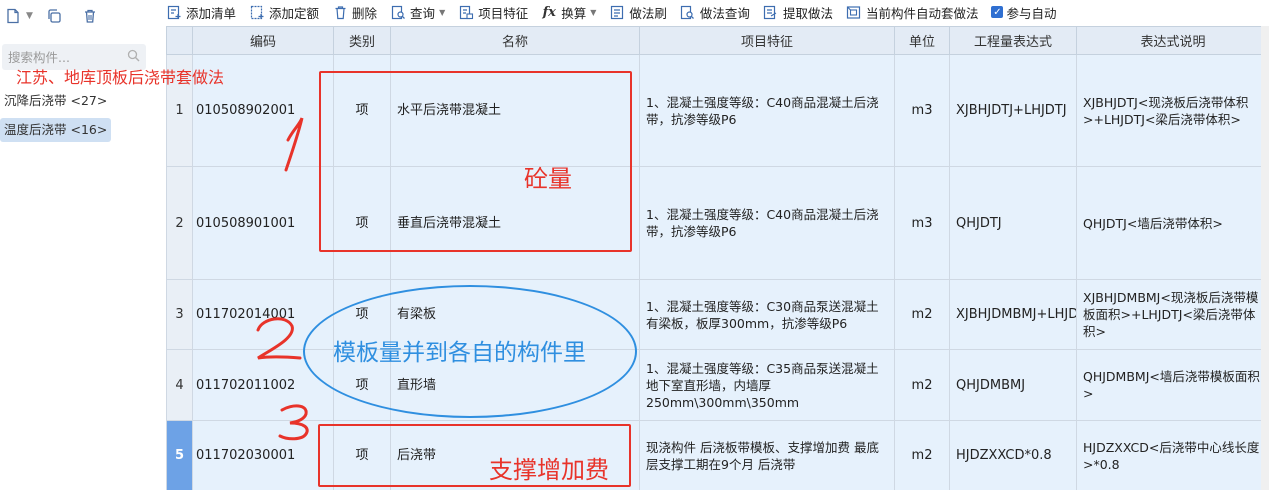 The height and width of the screenshot is (490, 1269). I want to click on component-item-temperature-strip: 温度后浇带 <16>, so click(56, 130).